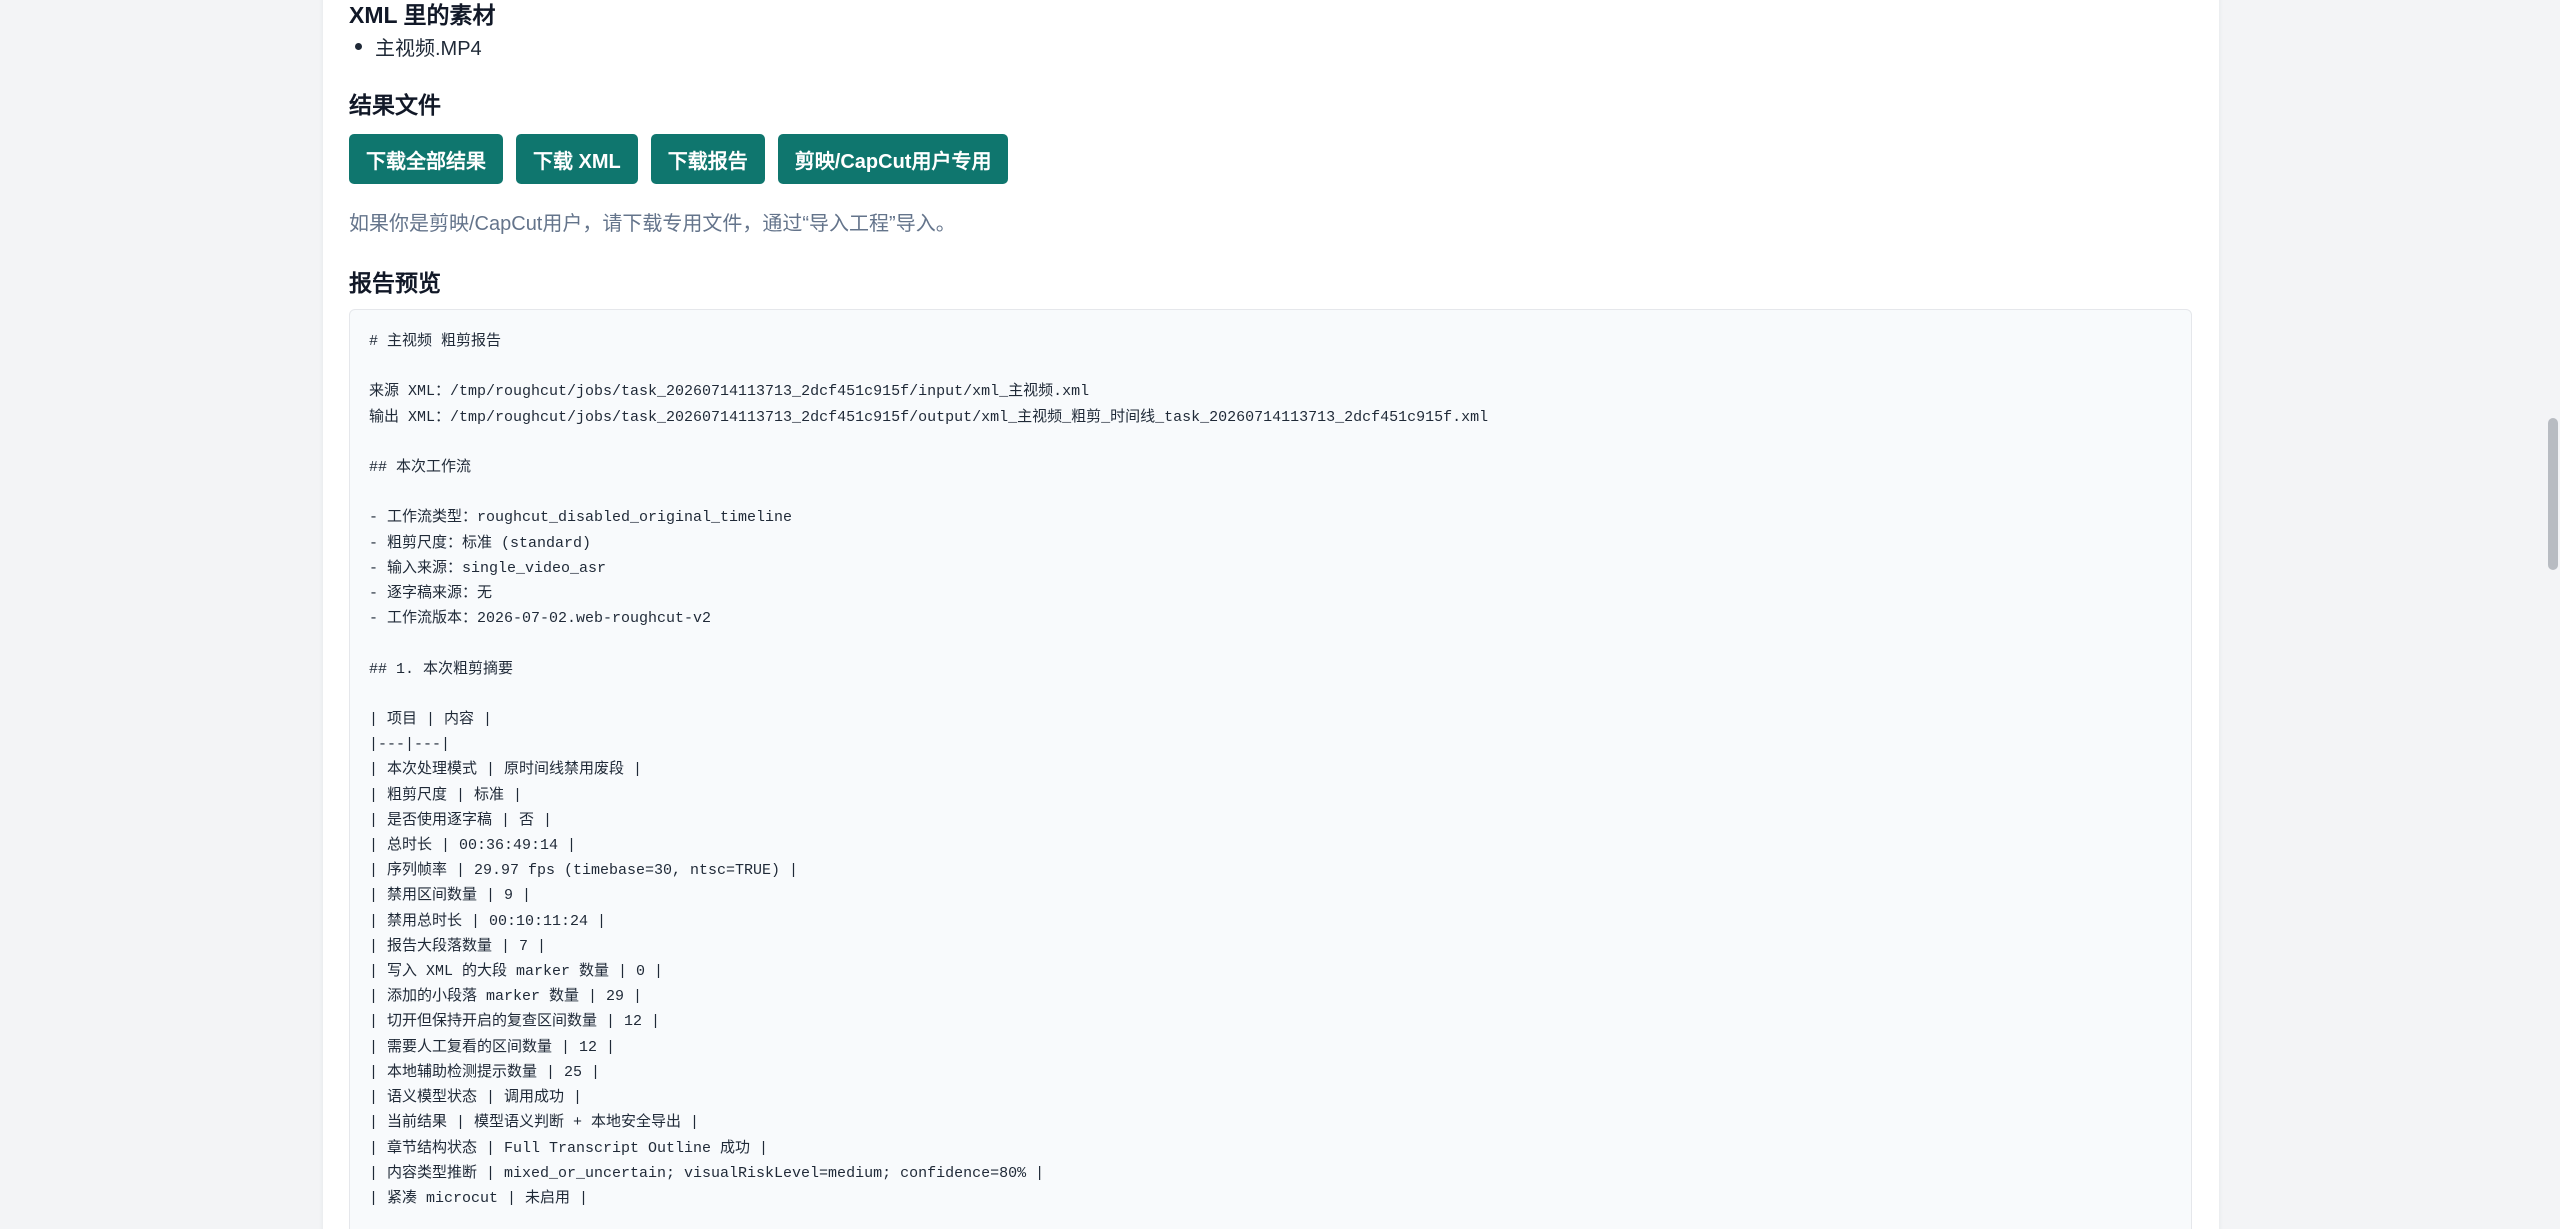 Image resolution: width=2560 pixels, height=1229 pixels. Describe the element at coordinates (422, 15) in the screenshot. I see `assets-section-title: XML 里的素材` at that location.